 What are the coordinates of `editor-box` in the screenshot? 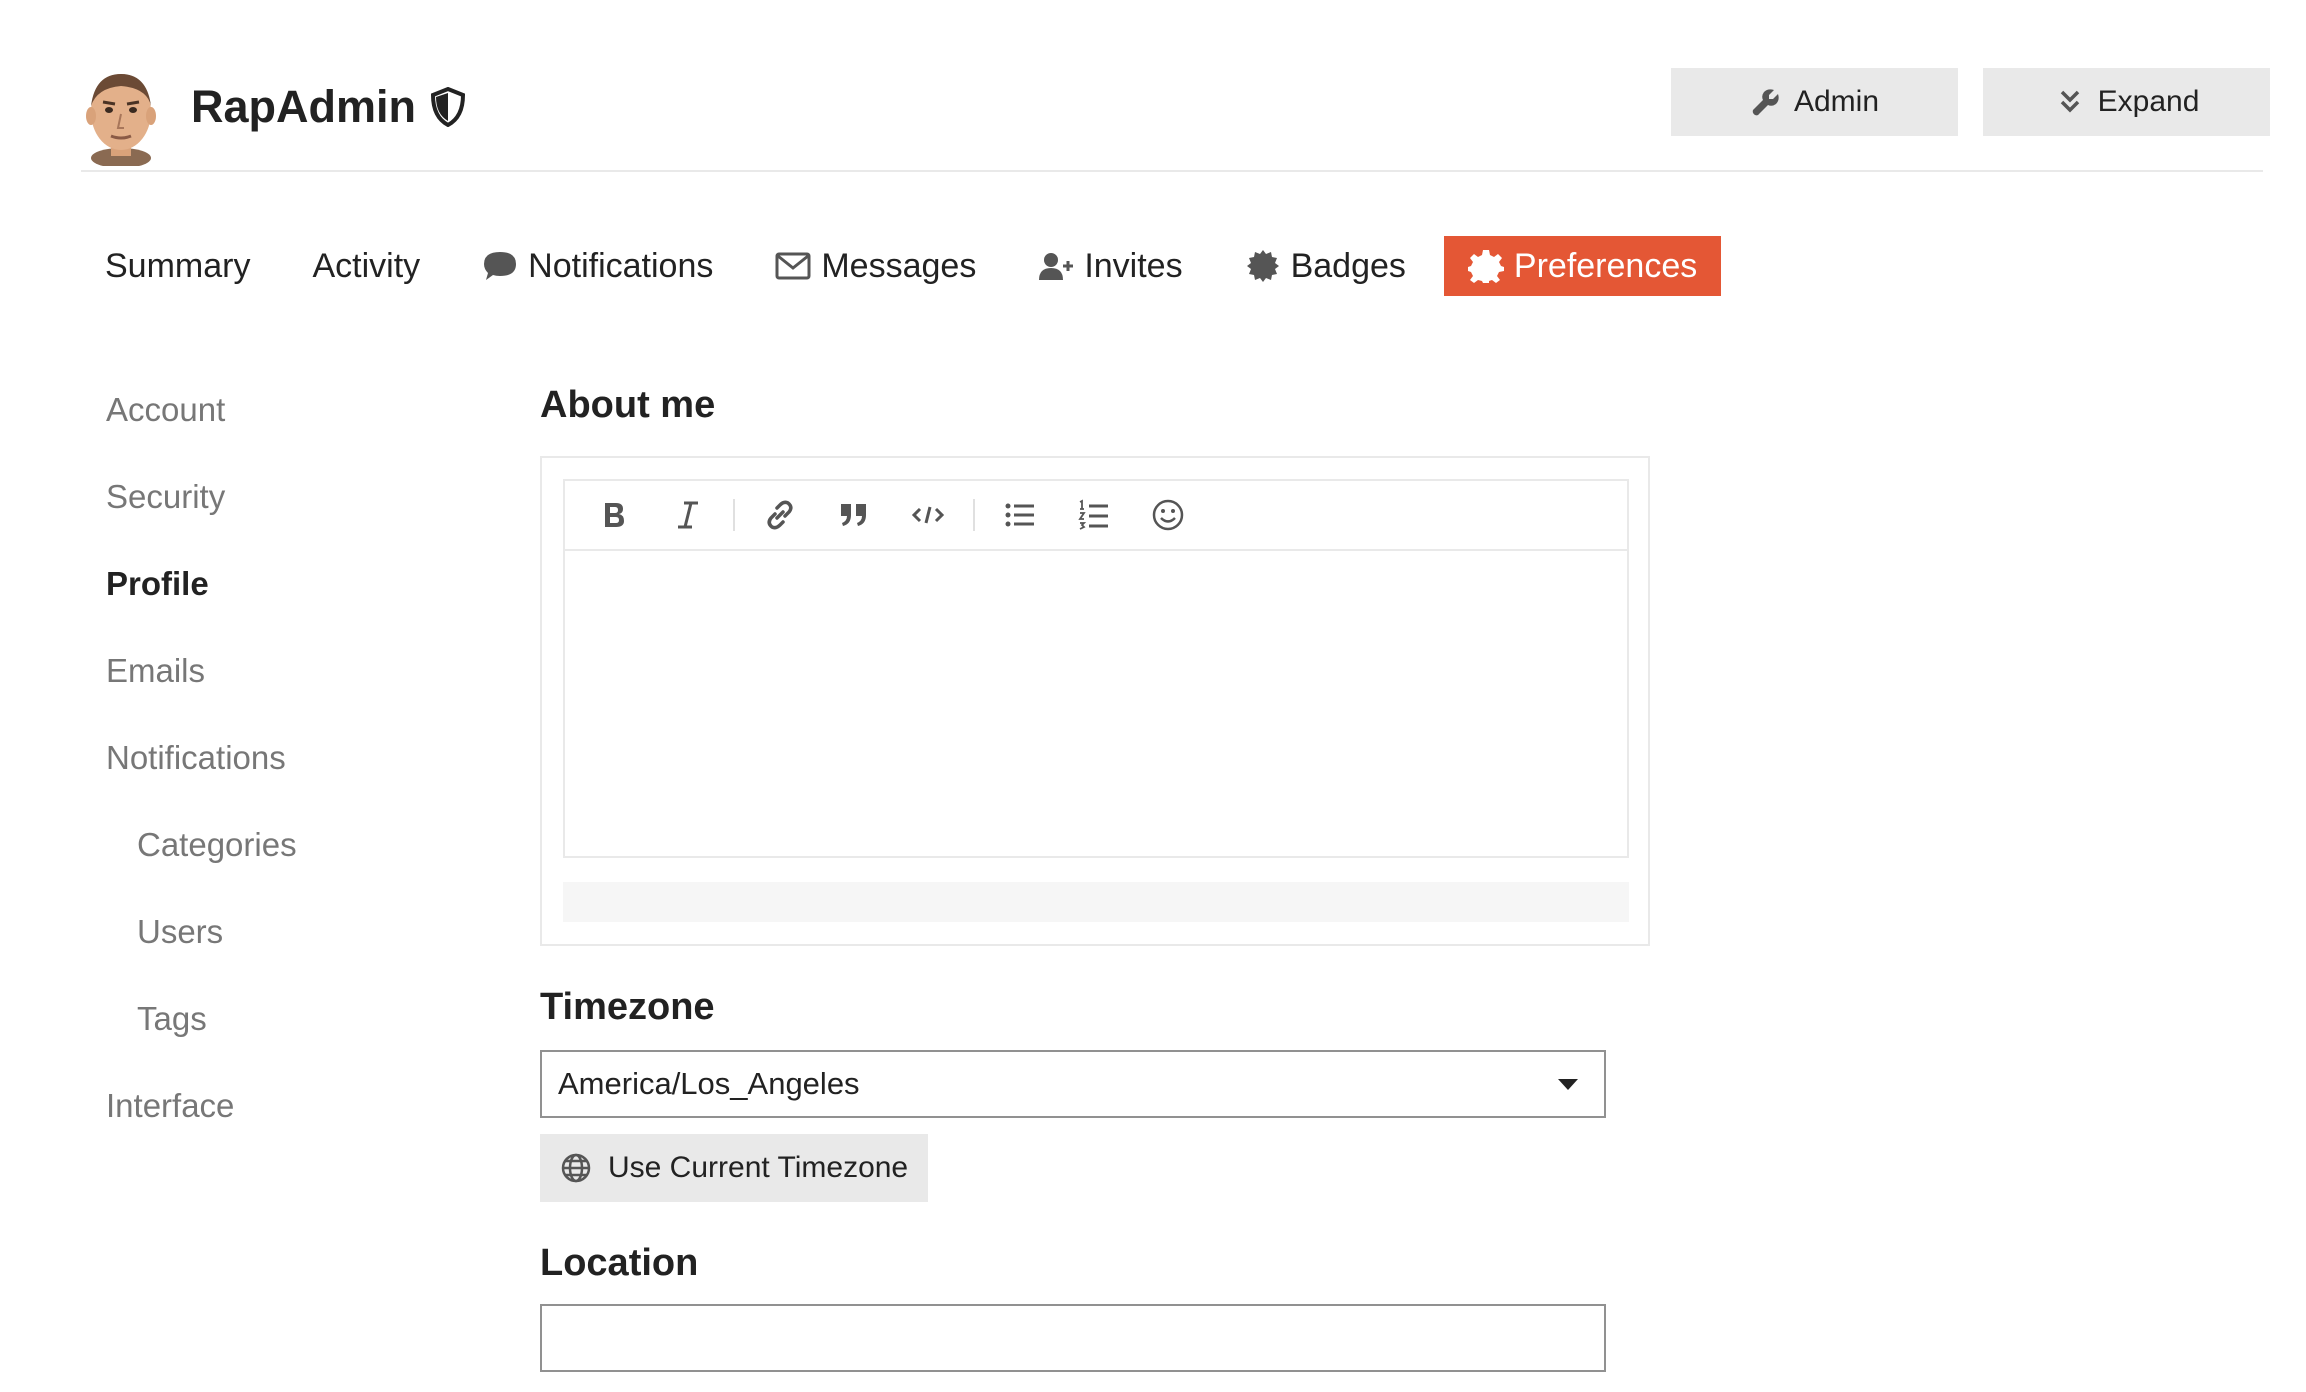 It's located at (1096, 668).